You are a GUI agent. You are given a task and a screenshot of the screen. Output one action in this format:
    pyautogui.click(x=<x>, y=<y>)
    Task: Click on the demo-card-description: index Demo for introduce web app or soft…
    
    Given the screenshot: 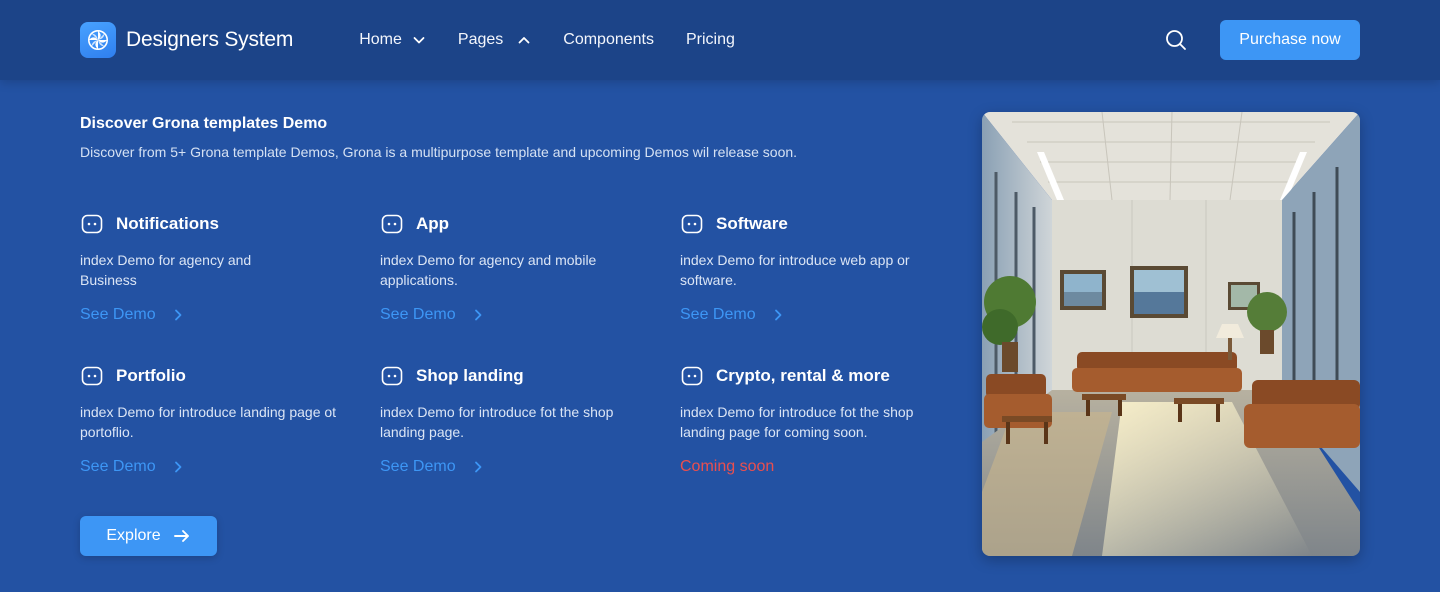 What is the action you would take?
    pyautogui.click(x=795, y=270)
    